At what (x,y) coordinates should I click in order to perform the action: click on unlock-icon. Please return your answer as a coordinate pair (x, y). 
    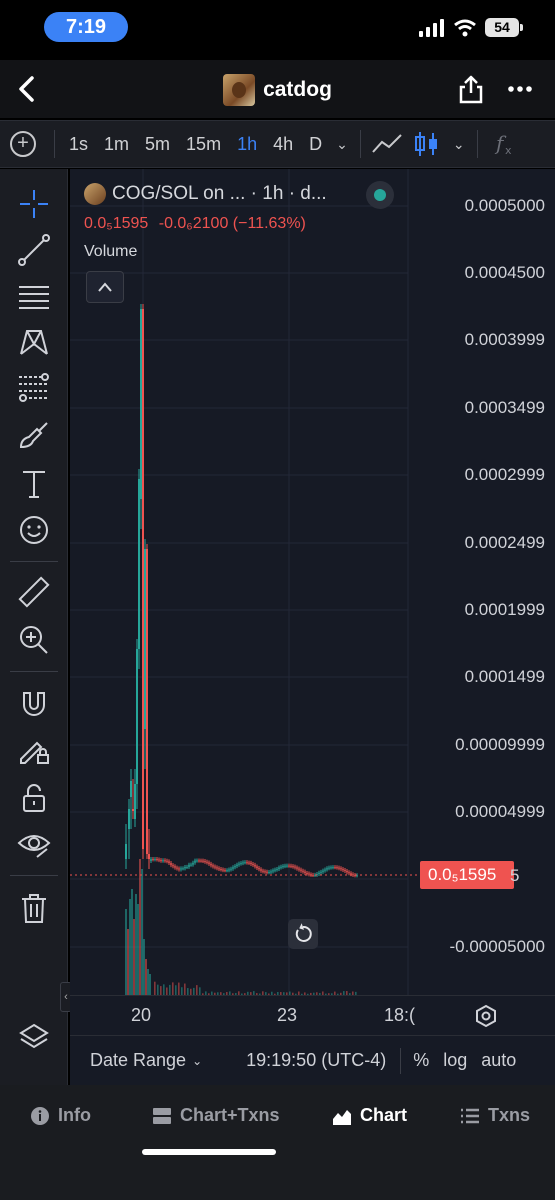
    Looking at the image, I should click on (34, 798).